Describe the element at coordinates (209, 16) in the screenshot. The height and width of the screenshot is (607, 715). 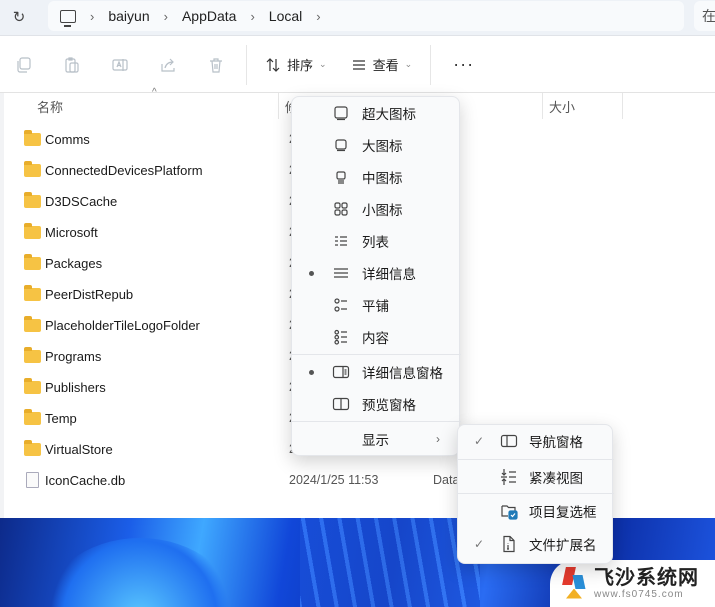
I see `breadcrumb-item: AppData` at that location.